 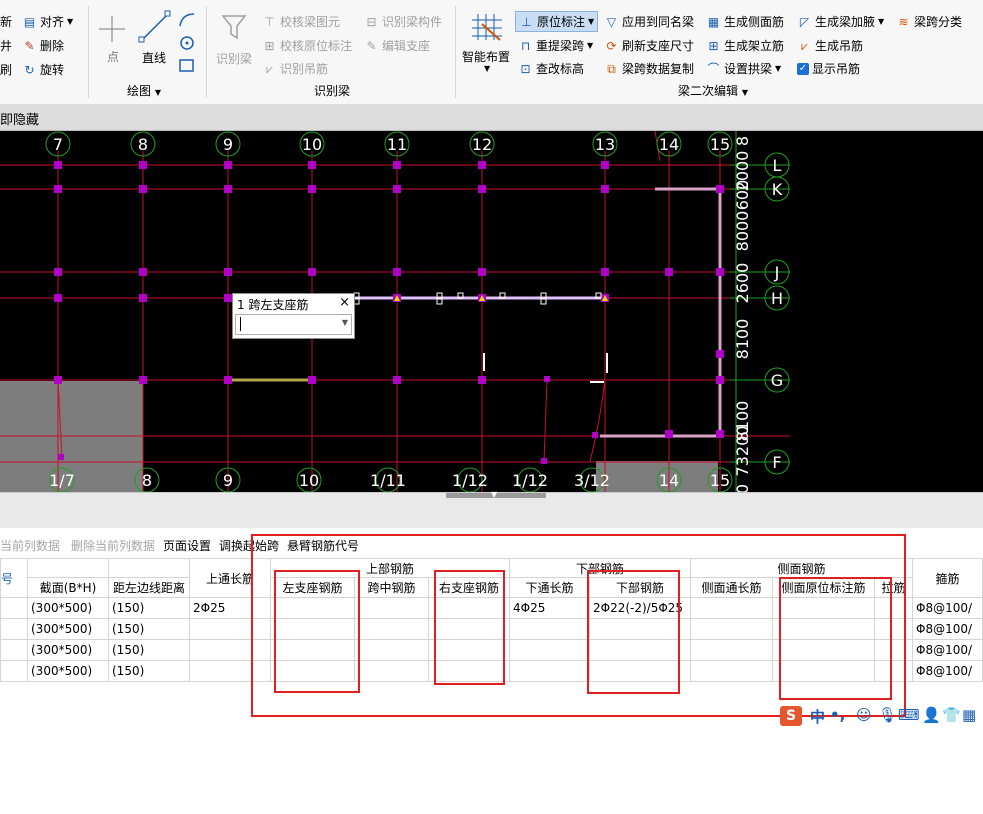 What do you see at coordinates (293, 324) in the screenshot?
I see `left-support-input: ▼` at bounding box center [293, 324].